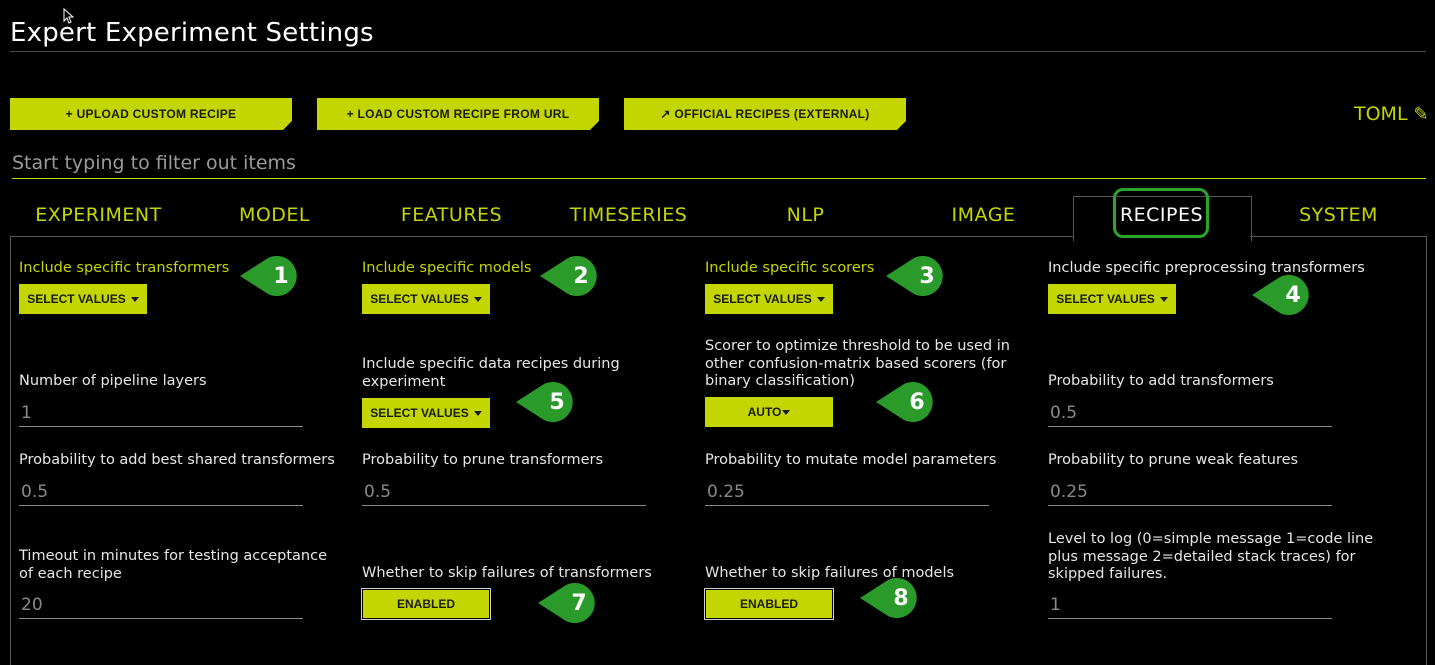 This screenshot has width=1435, height=665. What do you see at coordinates (851, 460) in the screenshot?
I see `prob-mutate-params-label: Probability to mutate model parameters` at bounding box center [851, 460].